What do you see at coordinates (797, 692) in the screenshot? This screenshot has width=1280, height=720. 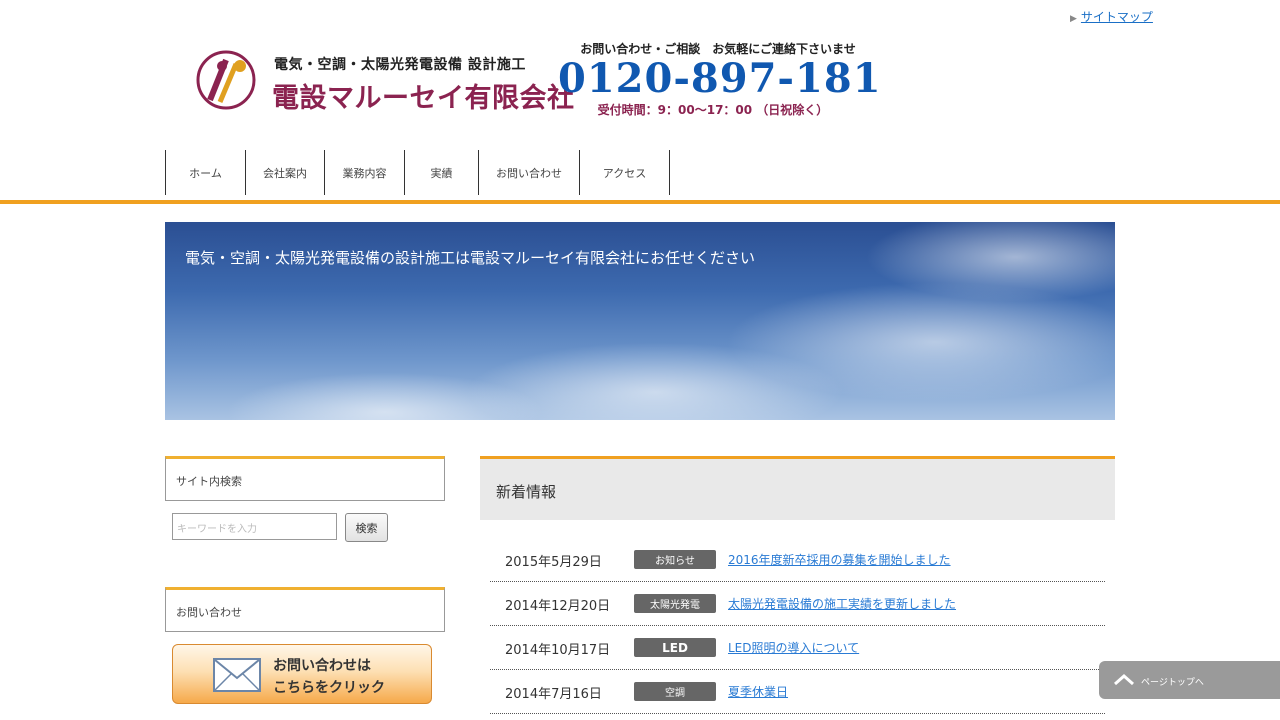 I see `news-row: 2014年7月16日 空調 夏季休業日` at bounding box center [797, 692].